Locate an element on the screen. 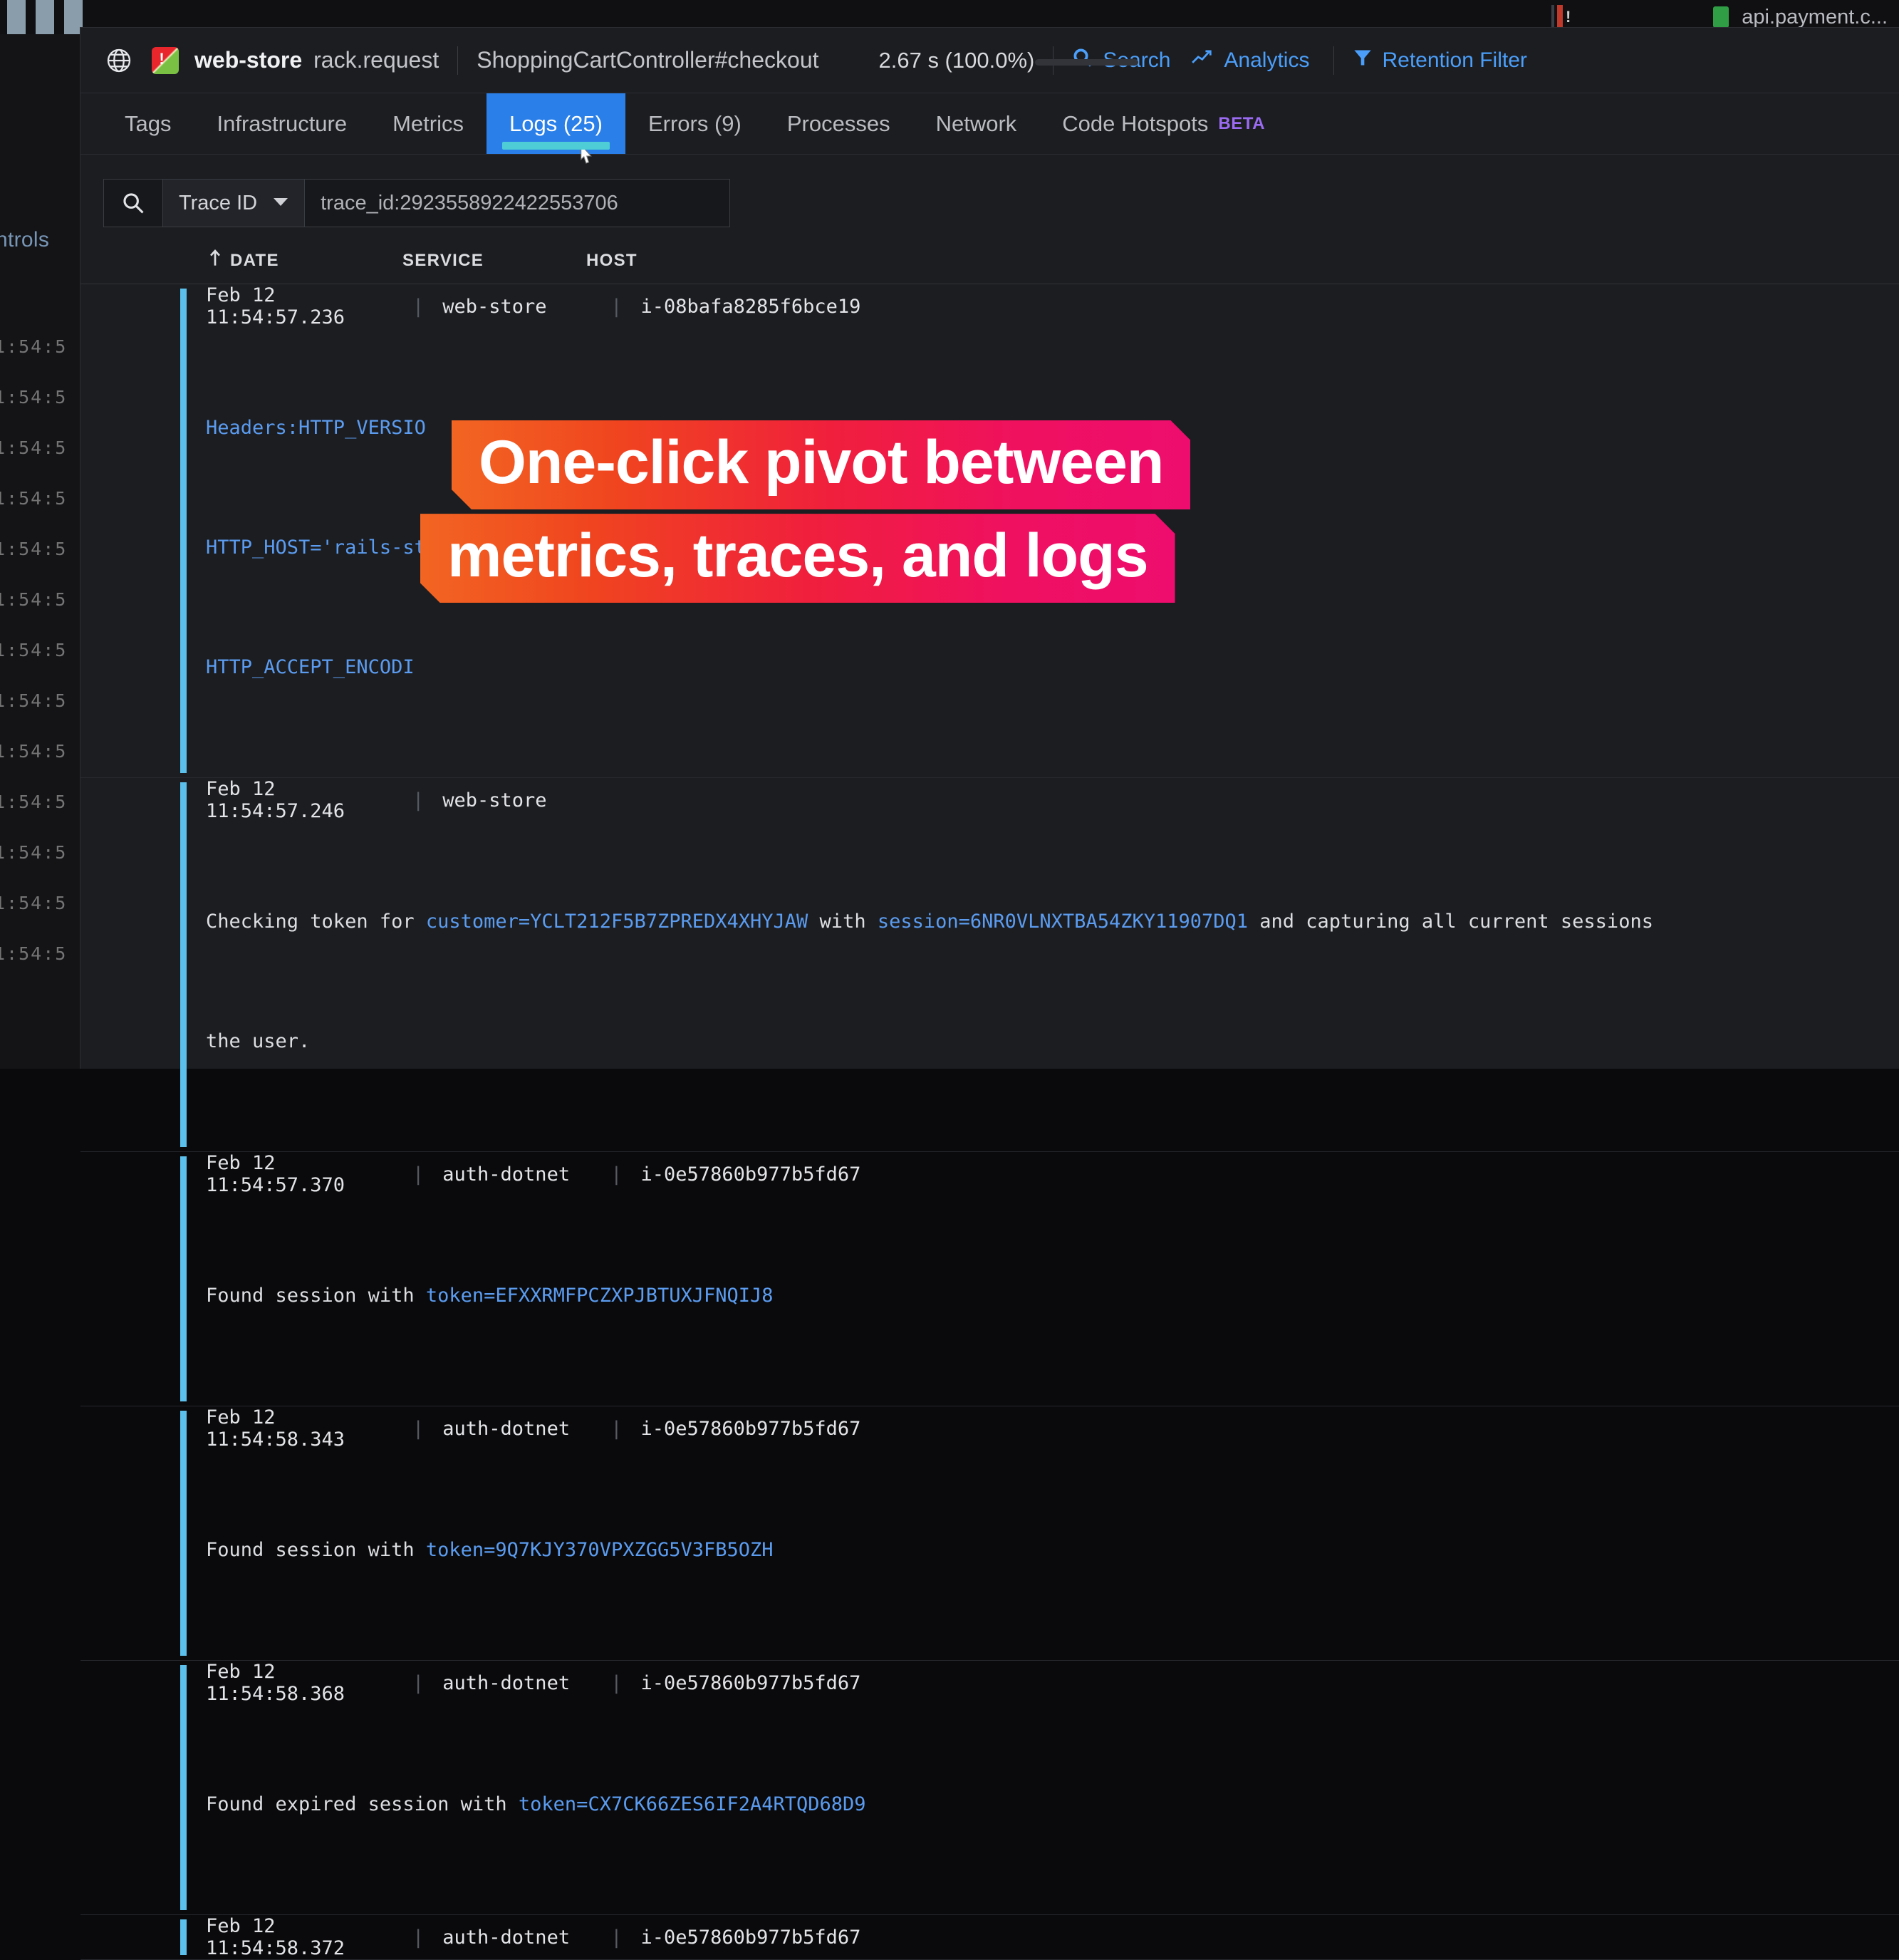 The image size is (1899, 1960). tab-code-hotspots: Code Hotspots BETA is located at coordinates (1163, 123).